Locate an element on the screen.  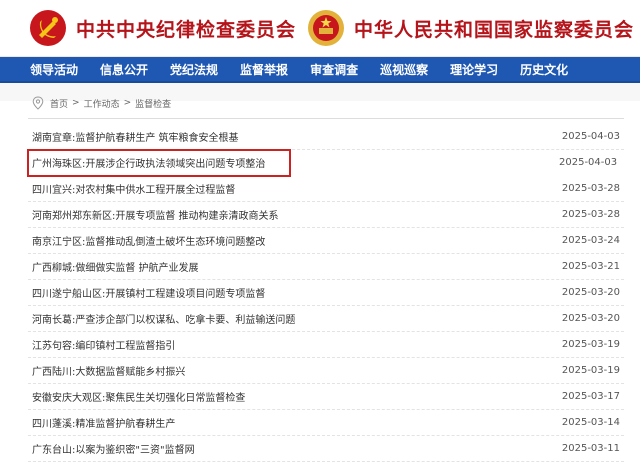
article-title-link: 四川宜兴:对农村集中供水工程开展全过程监督 is located at coordinates (133, 188).